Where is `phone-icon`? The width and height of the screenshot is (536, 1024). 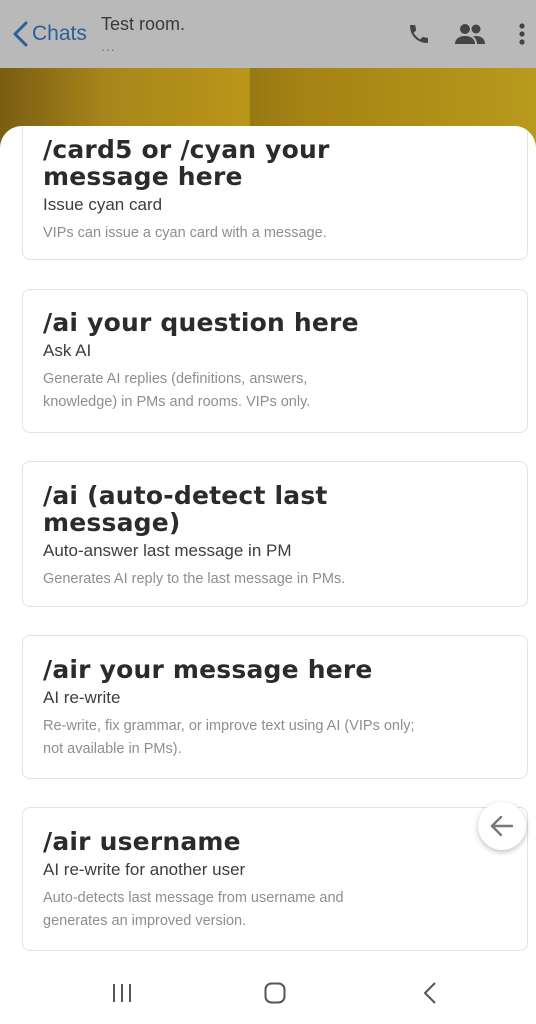
phone-icon is located at coordinates (419, 34).